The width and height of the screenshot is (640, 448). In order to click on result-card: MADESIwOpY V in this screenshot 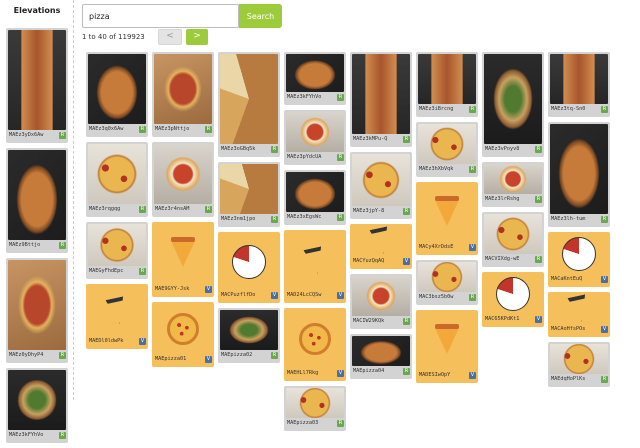, I will do `click(447, 346)`.